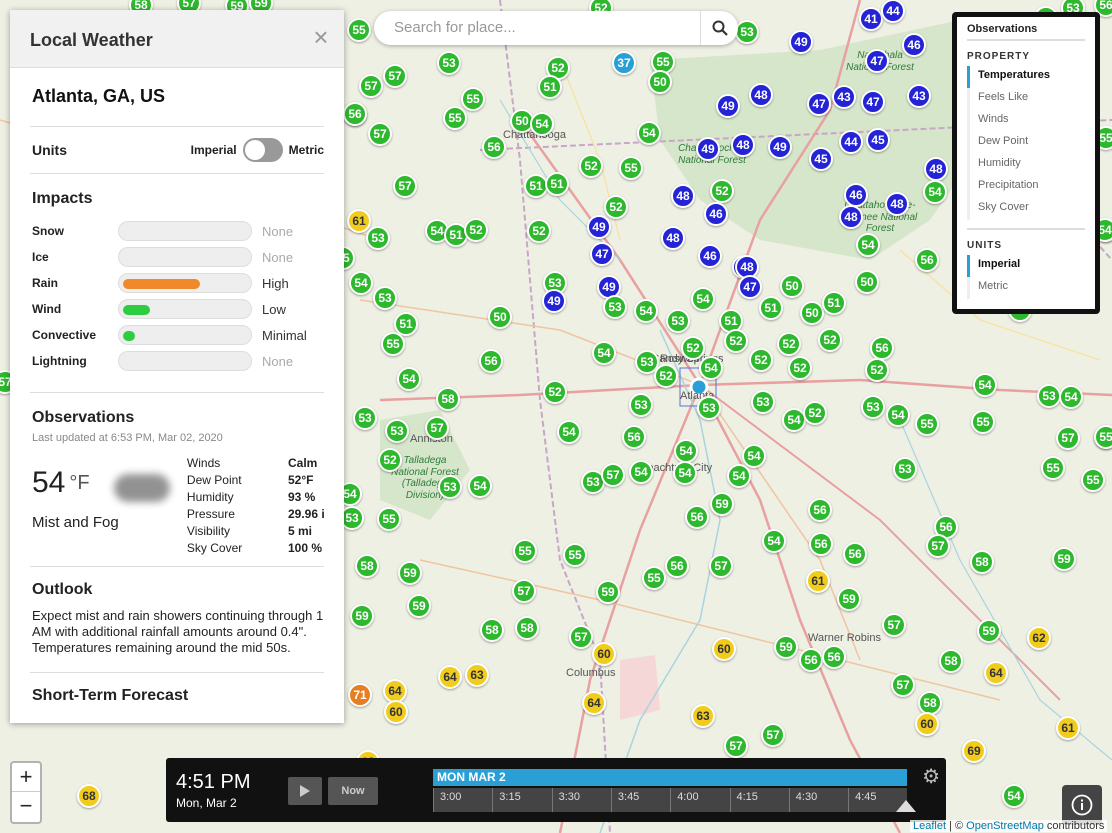 This screenshot has width=1112, height=833. What do you see at coordinates (1026, 187) in the screenshot?
I see `legend-property-precipitation: Precipitation` at bounding box center [1026, 187].